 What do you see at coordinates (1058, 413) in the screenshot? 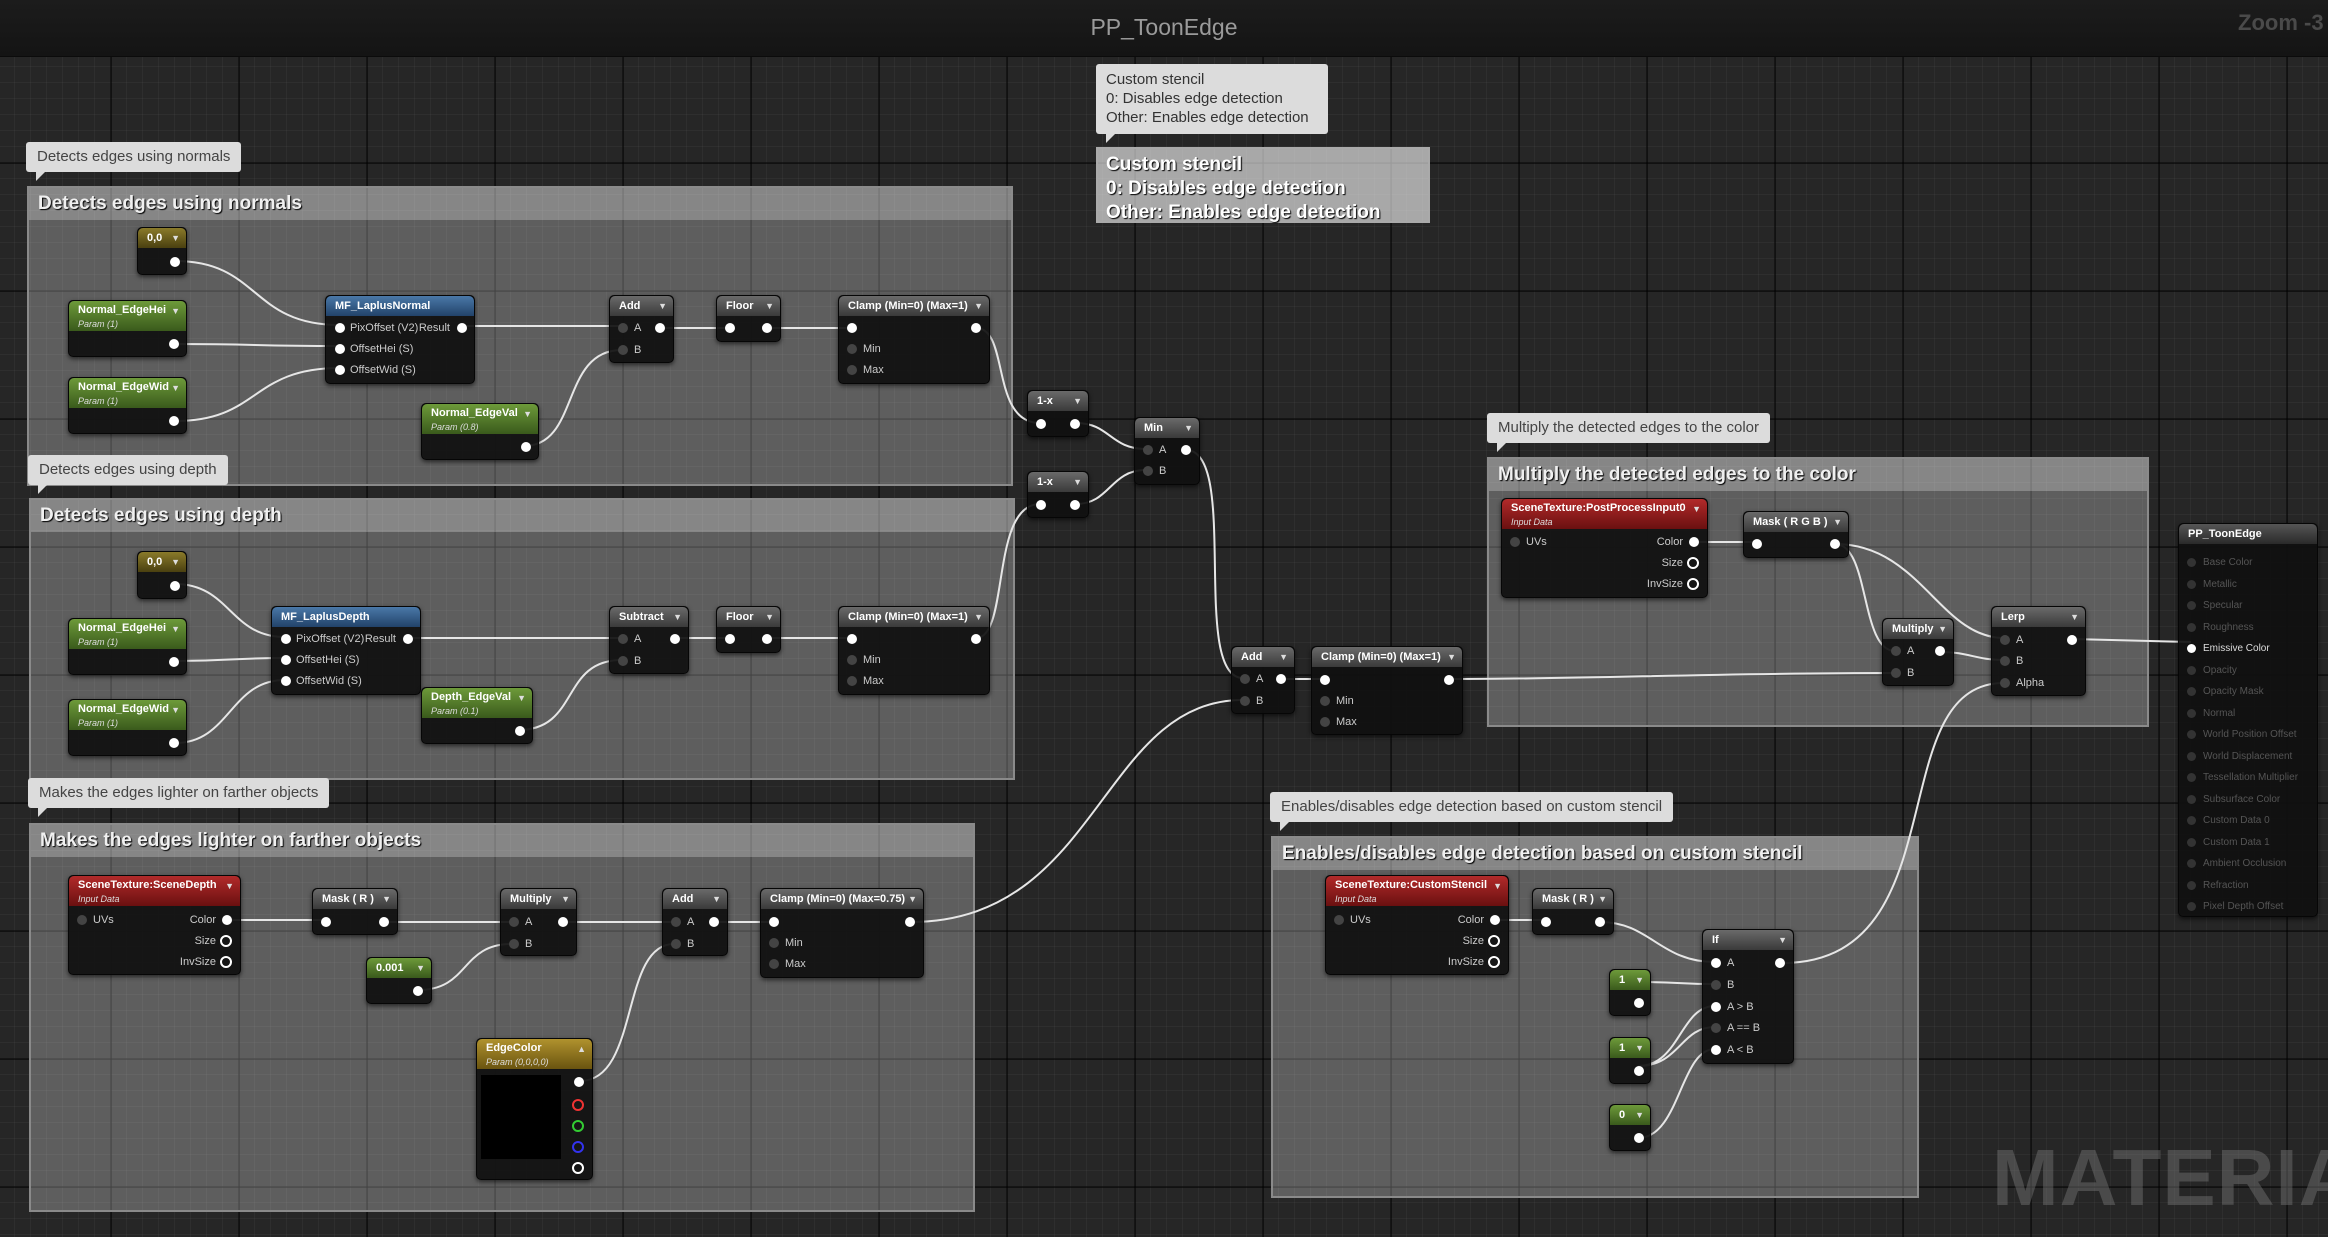
I see `math-node-one-minus: 1-x ▼` at bounding box center [1058, 413].